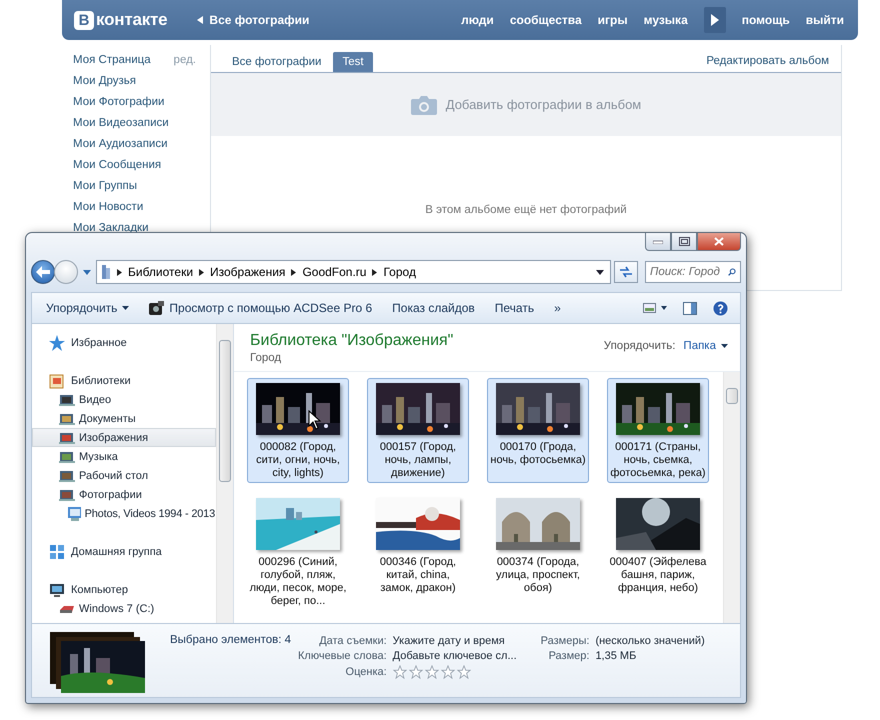  I want to click on help-icon, so click(720, 308).